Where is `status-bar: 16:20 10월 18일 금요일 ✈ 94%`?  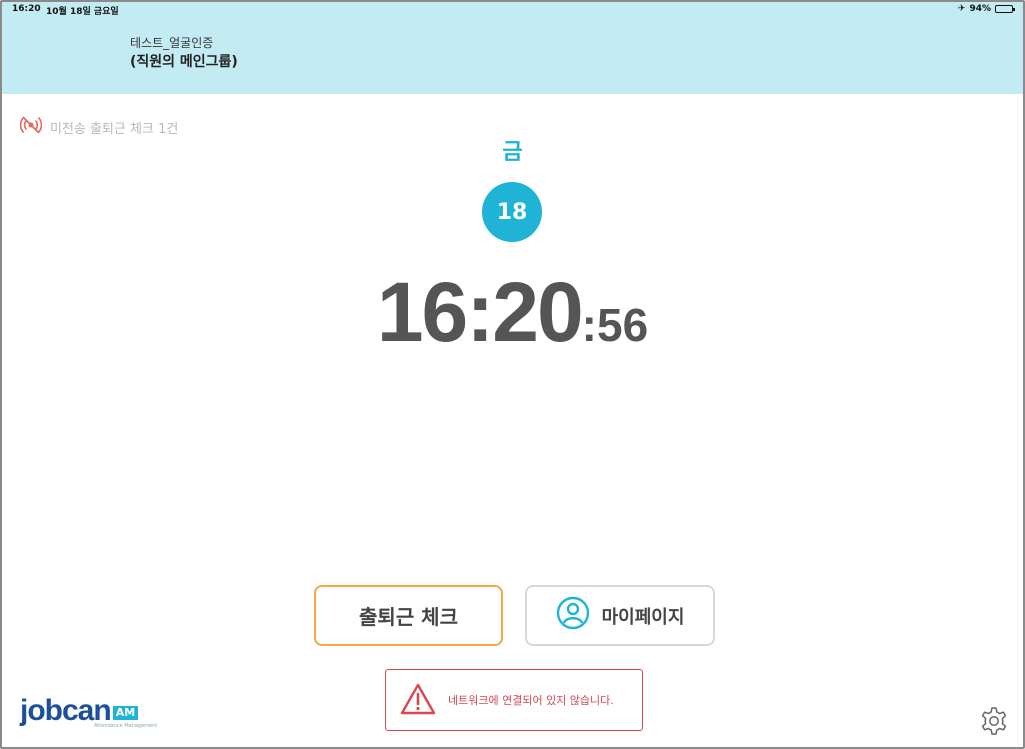
status-bar: 16:20 10월 18일 금요일 ✈ 94% is located at coordinates (512, 10).